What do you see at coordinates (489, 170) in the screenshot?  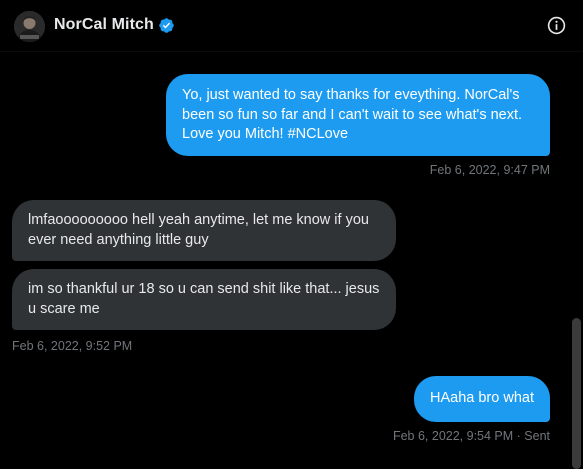 I see `message-timestamp: Feb 6, 2022, 9:47 PM` at bounding box center [489, 170].